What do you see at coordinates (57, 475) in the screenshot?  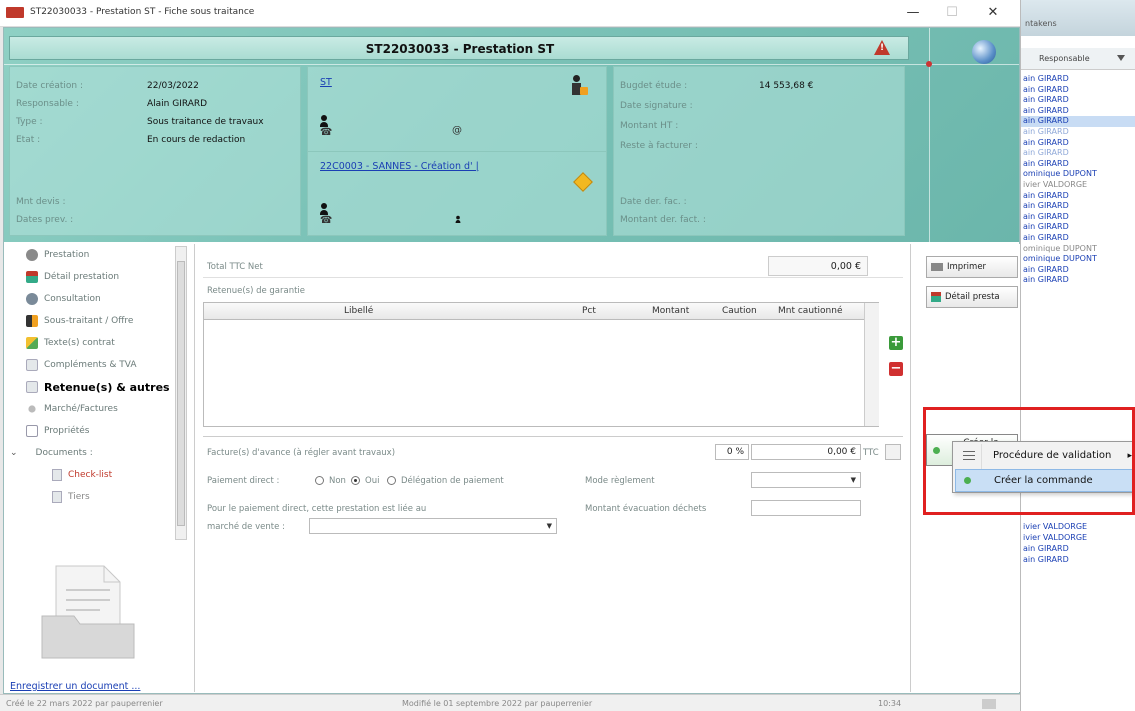 I see `checklist-icon` at bounding box center [57, 475].